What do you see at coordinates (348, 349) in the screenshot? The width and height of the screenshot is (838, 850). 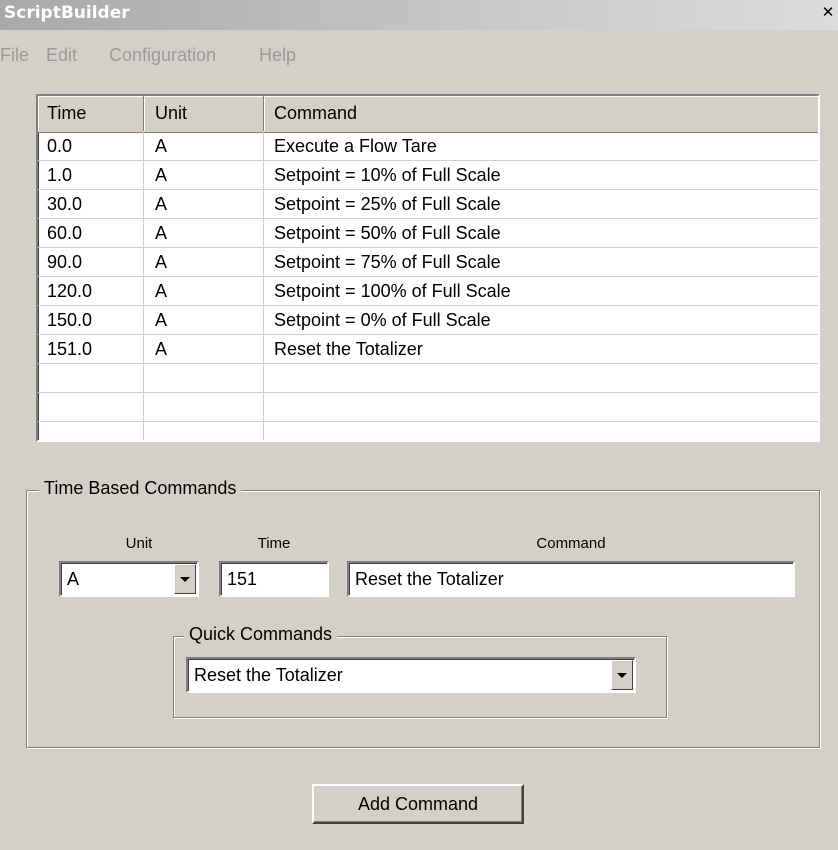 I see `cell-command: Reset the Totalizer` at bounding box center [348, 349].